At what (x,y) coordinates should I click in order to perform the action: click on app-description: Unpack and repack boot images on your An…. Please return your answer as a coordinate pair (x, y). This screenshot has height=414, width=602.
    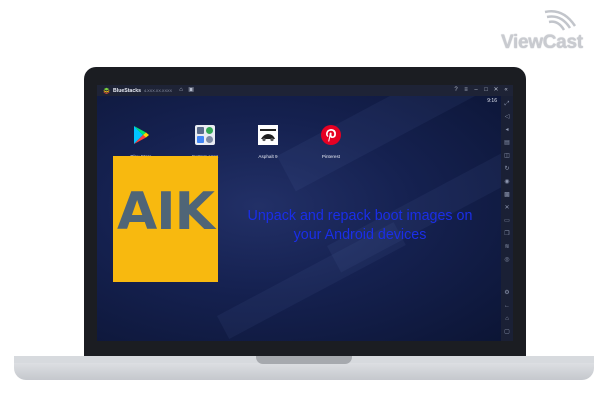
    Looking at the image, I should click on (360, 225).